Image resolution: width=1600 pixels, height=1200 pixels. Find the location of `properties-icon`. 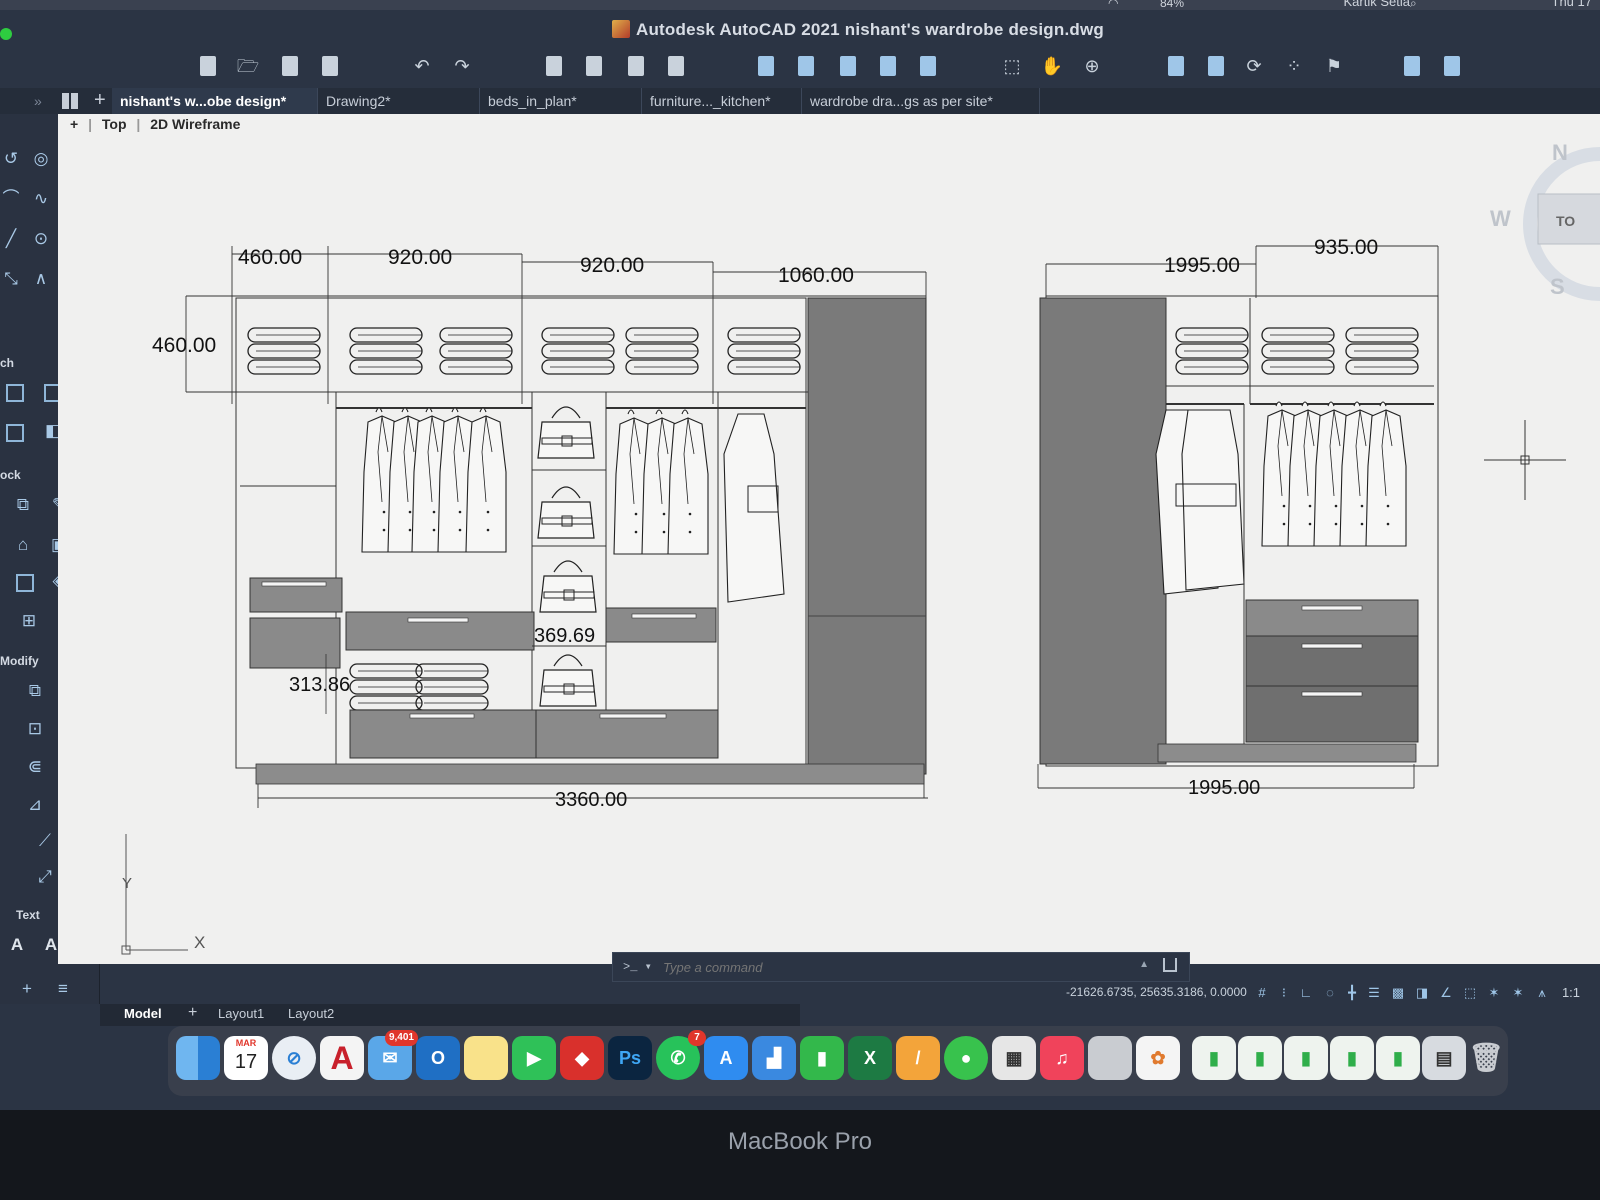

properties-icon is located at coordinates (1176, 66).